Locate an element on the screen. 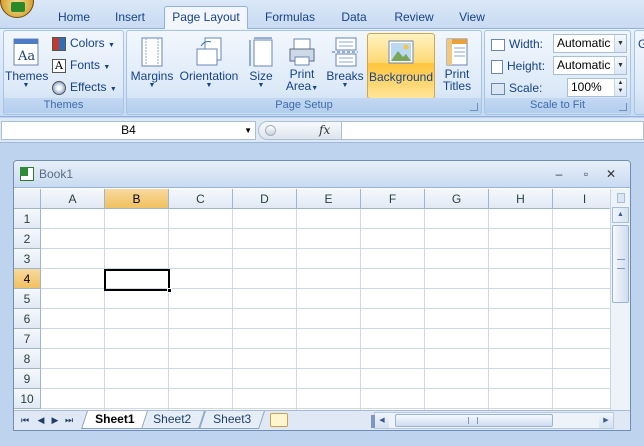 This screenshot has width=644, height=446. row-header-10: 10 is located at coordinates (27, 399).